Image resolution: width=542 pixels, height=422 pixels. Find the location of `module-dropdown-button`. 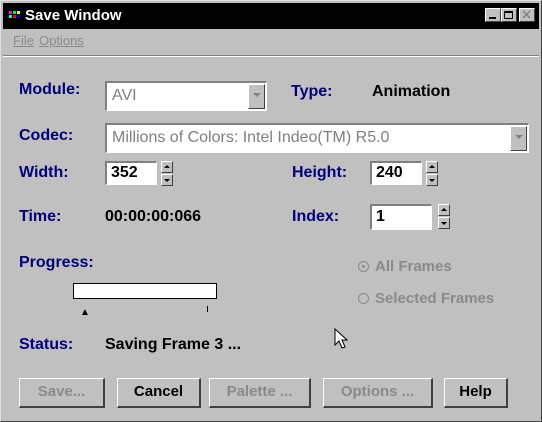

module-dropdown-button is located at coordinates (256, 96).